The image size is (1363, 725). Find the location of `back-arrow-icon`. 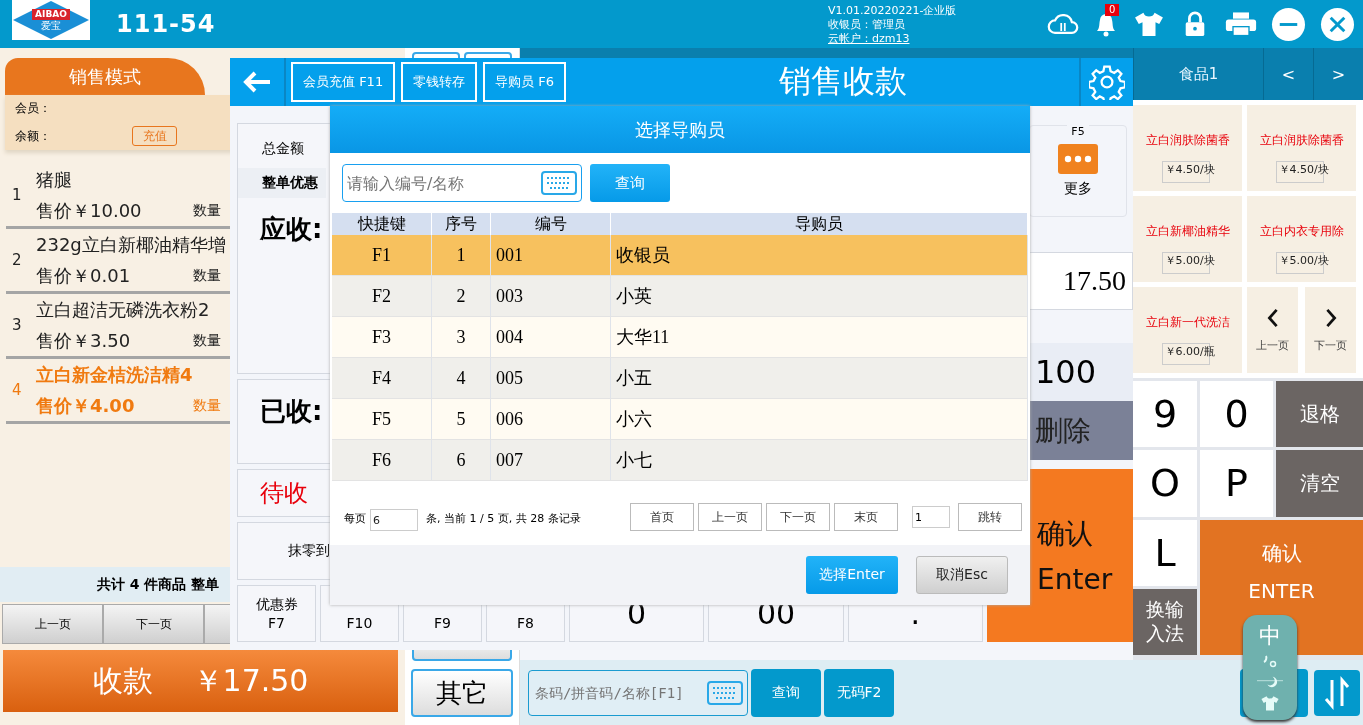

back-arrow-icon is located at coordinates (257, 82).